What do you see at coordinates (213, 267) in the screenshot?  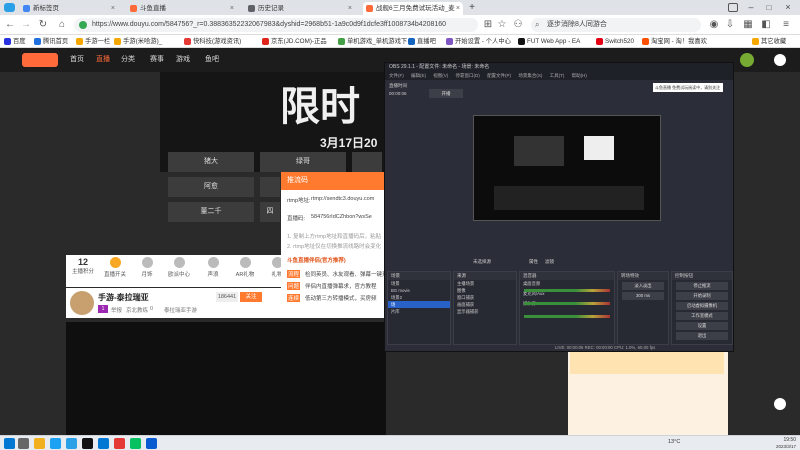 I see `gift-item: 声浪` at bounding box center [213, 267].